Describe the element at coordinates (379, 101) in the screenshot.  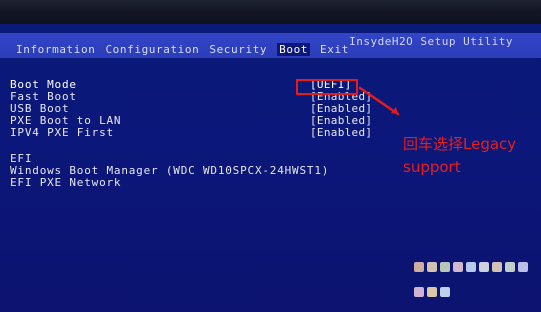
I see `callout-arrow-icon` at that location.